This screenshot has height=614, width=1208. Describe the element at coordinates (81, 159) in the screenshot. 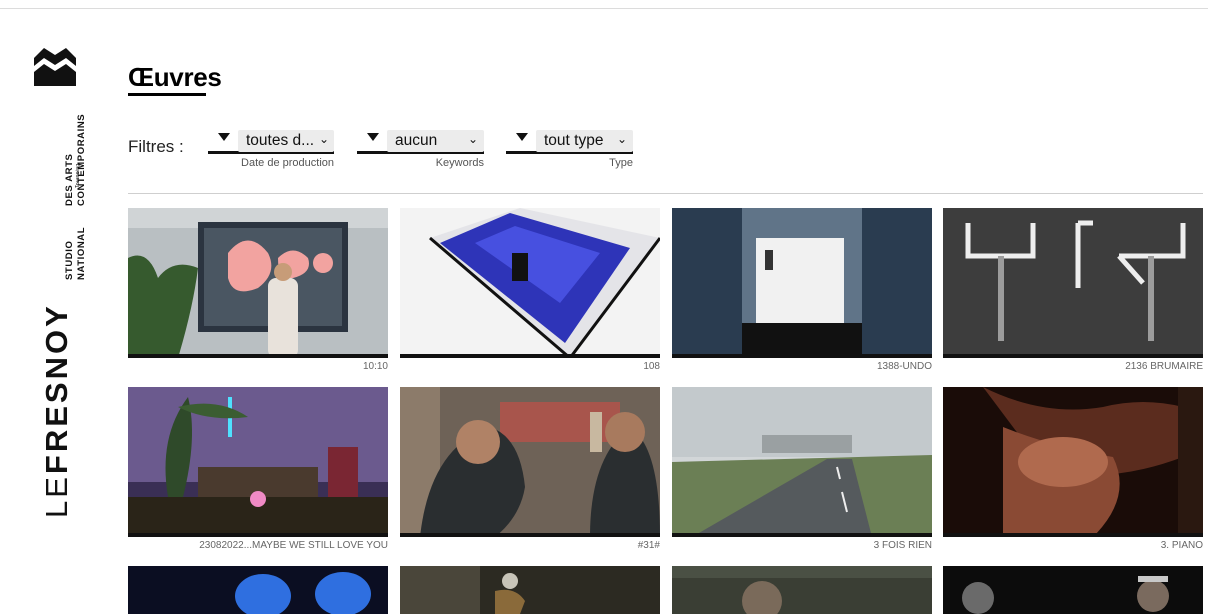

I see `brand-contemporains: CONTEMPORAINS` at that location.